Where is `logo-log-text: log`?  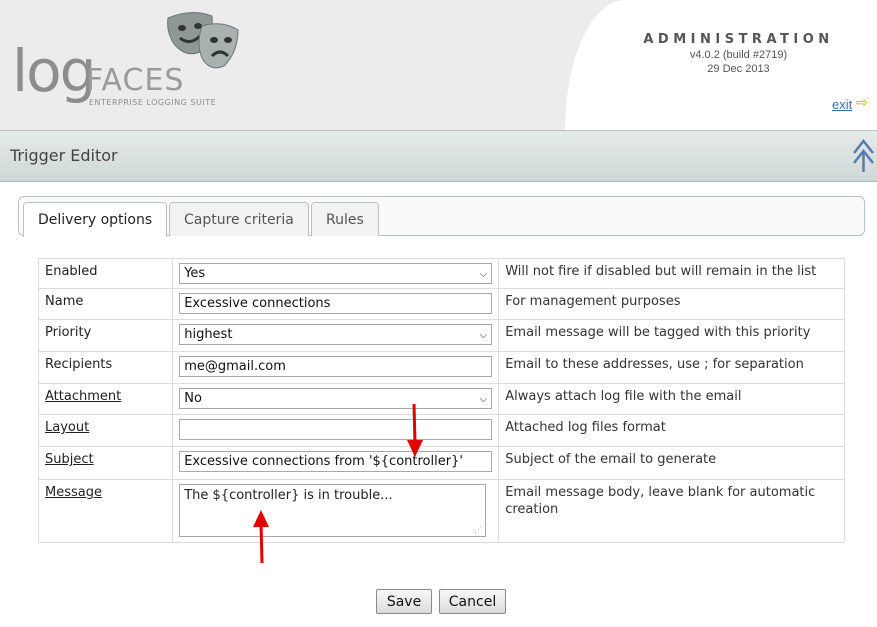 logo-log-text: log is located at coordinates (54, 71).